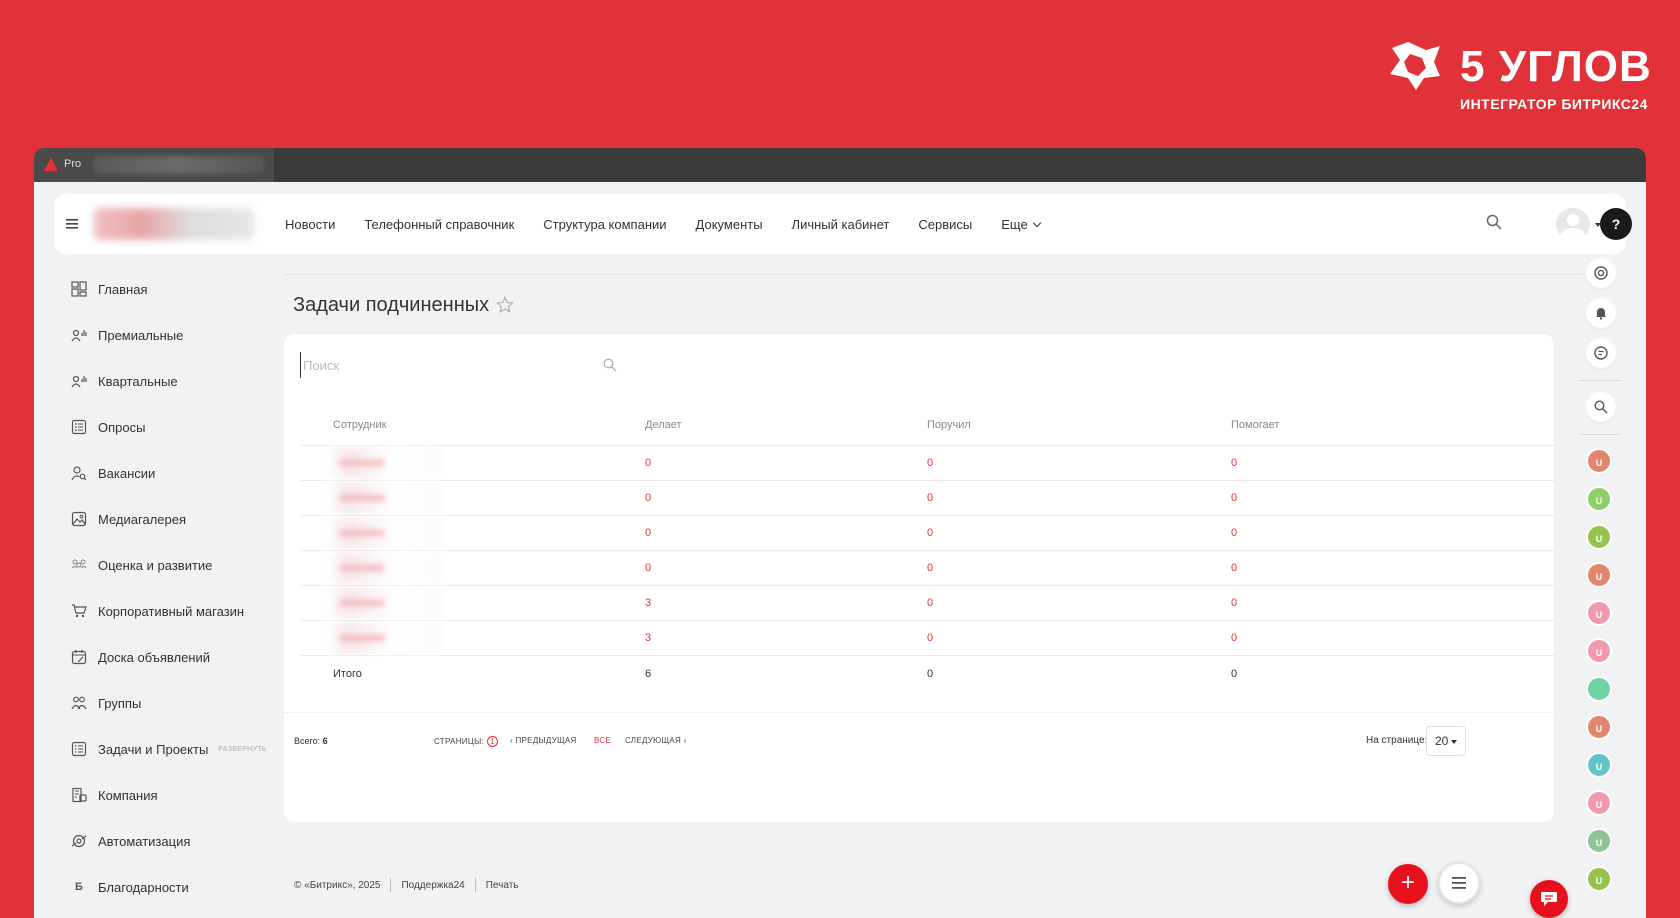 This screenshot has height=918, width=1680. What do you see at coordinates (325, 741) in the screenshot?
I see `total-count-value: 6` at bounding box center [325, 741].